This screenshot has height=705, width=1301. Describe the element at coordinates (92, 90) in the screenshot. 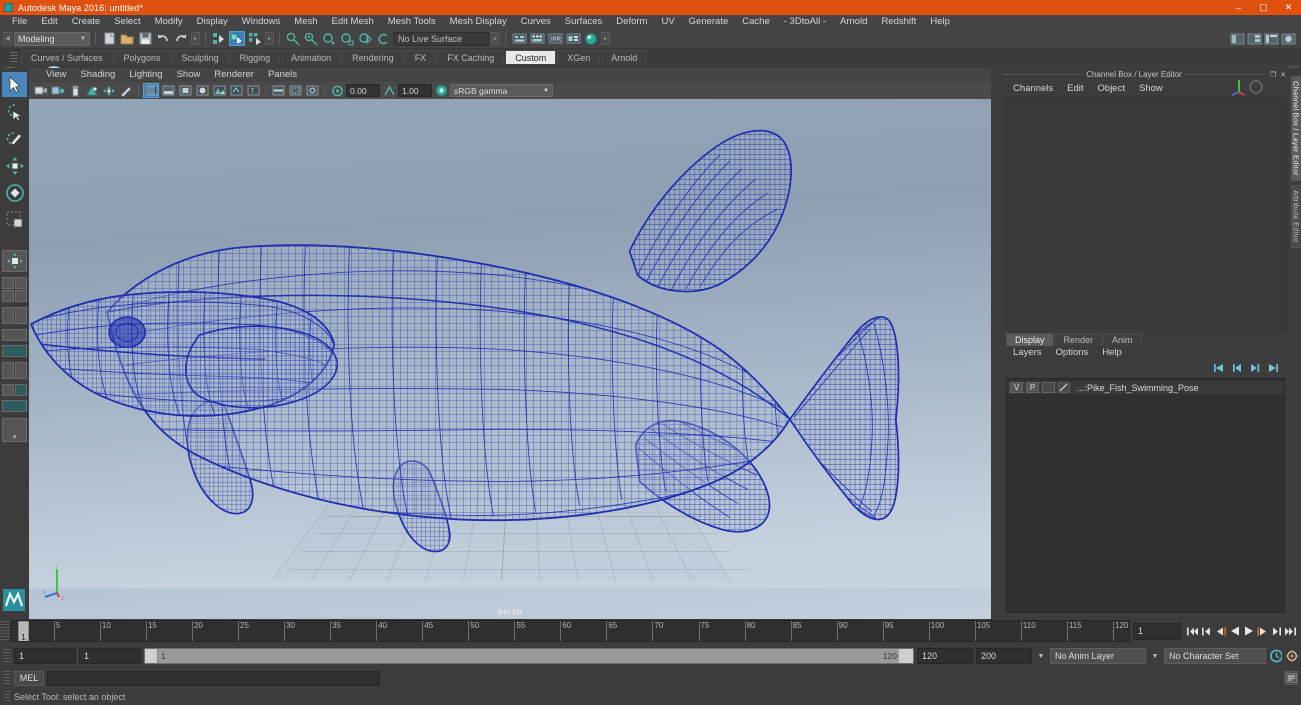

I see `image-plane-icon` at that location.